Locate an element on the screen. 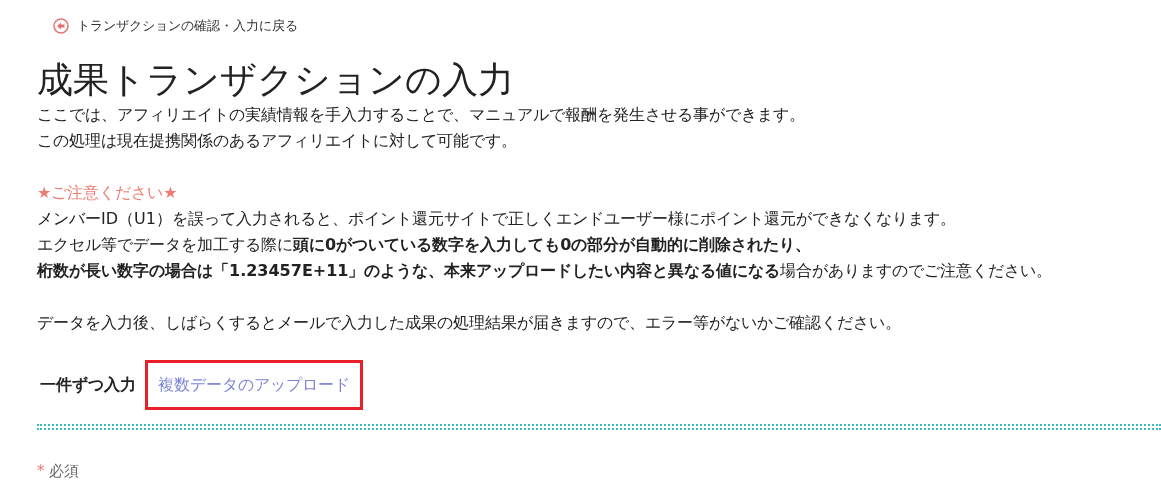 The image size is (1161, 503). tab: 複数データのアップロード is located at coordinates (254, 384).